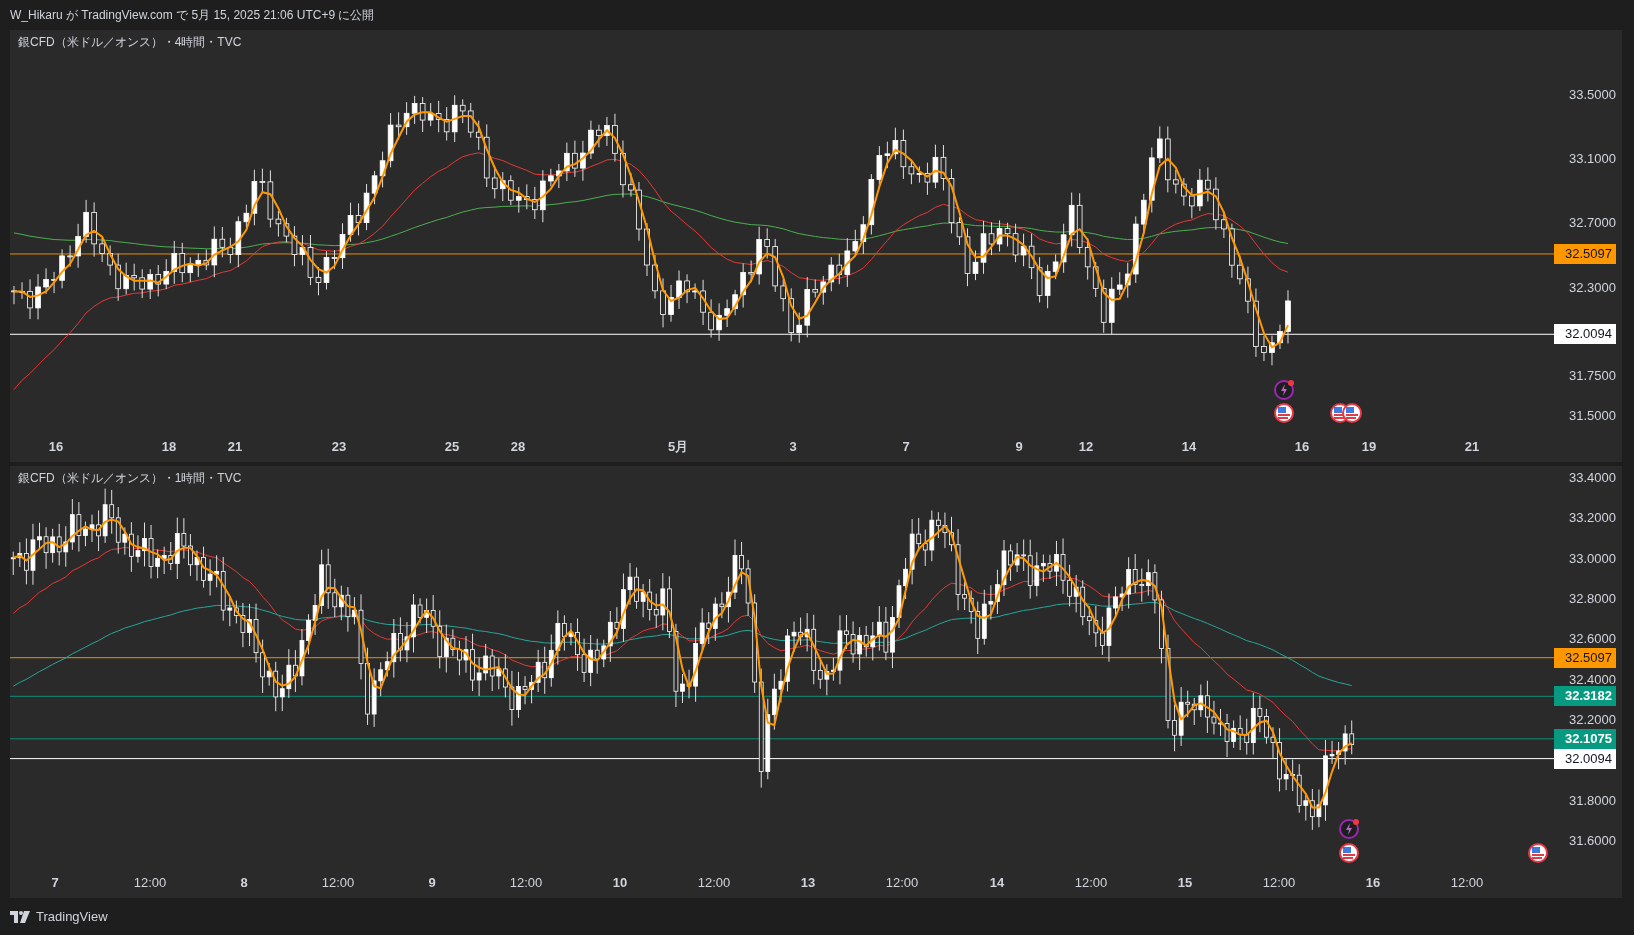 Image resolution: width=1634 pixels, height=935 pixels. I want to click on time-axis-label: 18, so click(169, 447).